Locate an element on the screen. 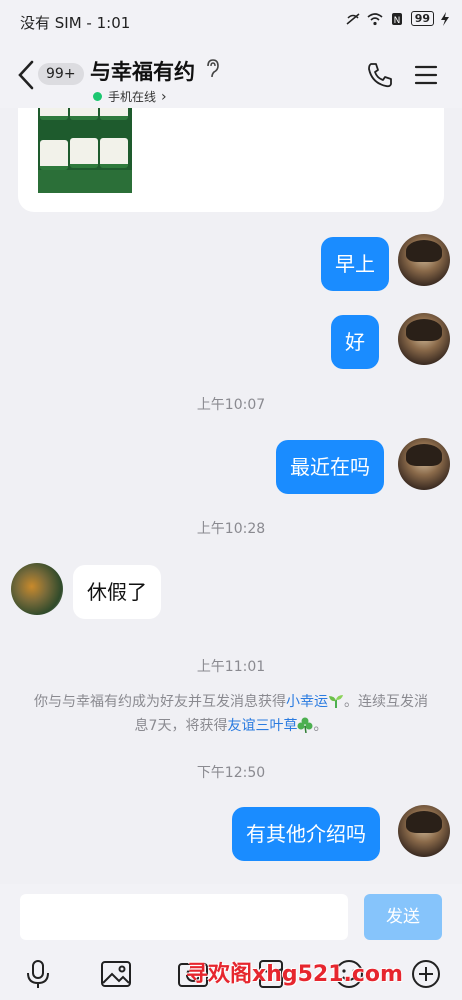 This screenshot has width=462, height=1000. incoming-message: 休假了 is located at coordinates (117, 592).